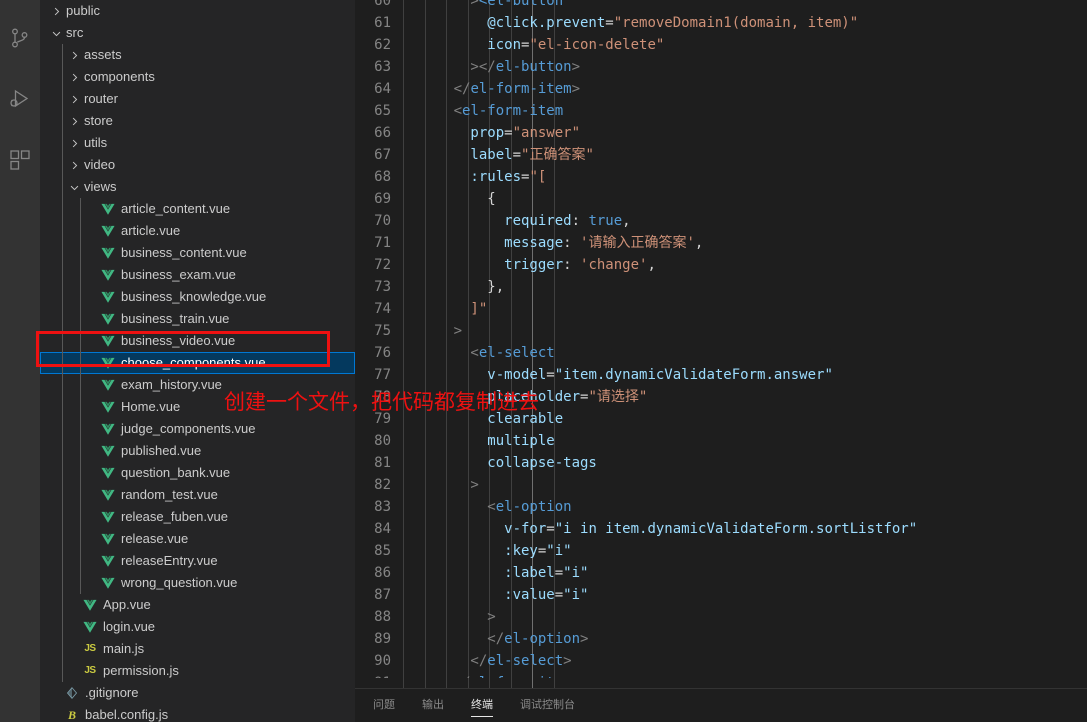 This screenshot has height=722, width=1087. I want to click on tree-file-wrong_question.vue: wrong_question.vue, so click(197, 583).